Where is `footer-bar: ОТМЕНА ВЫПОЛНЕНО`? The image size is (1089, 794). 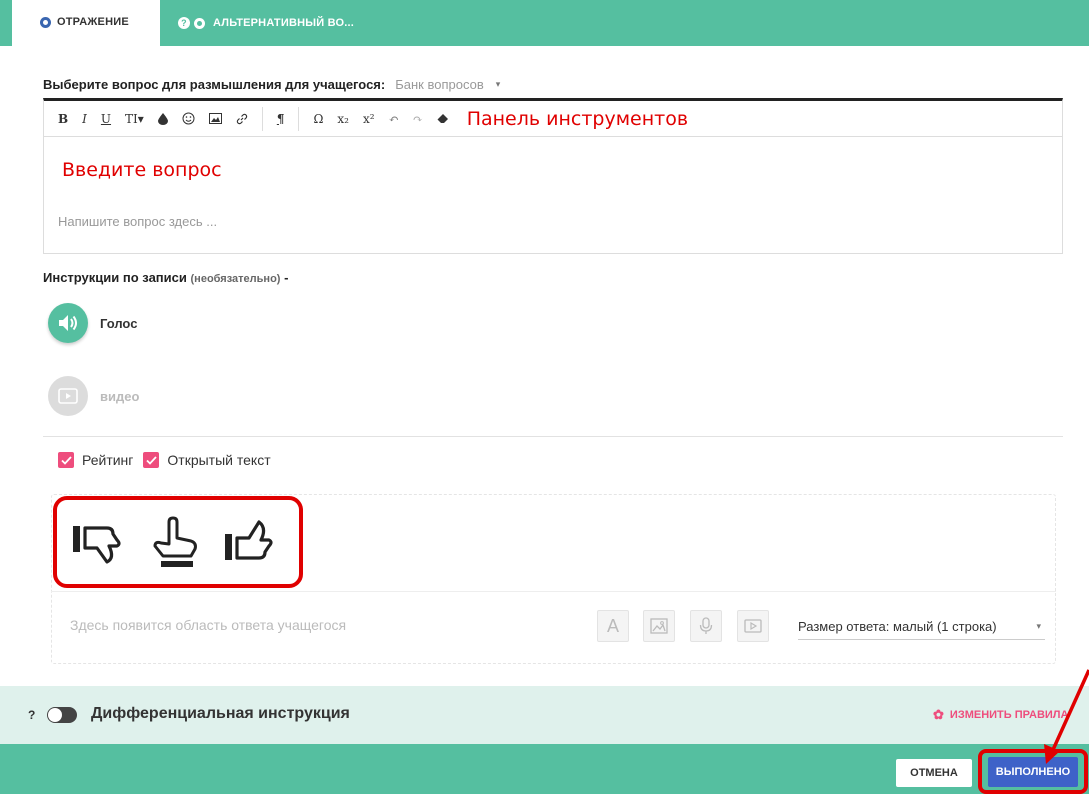 footer-bar: ОТМЕНА ВЫПОЛНЕНО is located at coordinates (544, 769).